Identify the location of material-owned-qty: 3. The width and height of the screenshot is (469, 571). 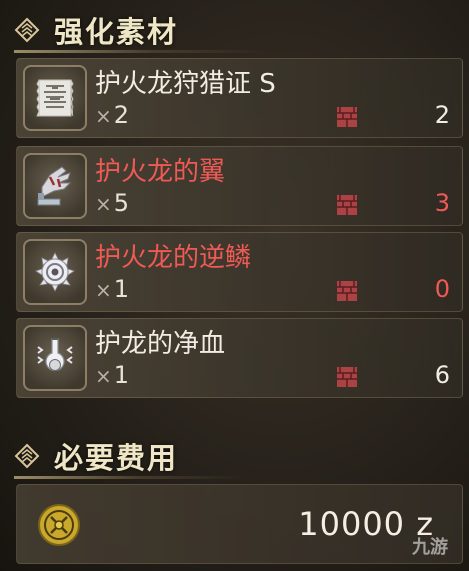
(442, 203).